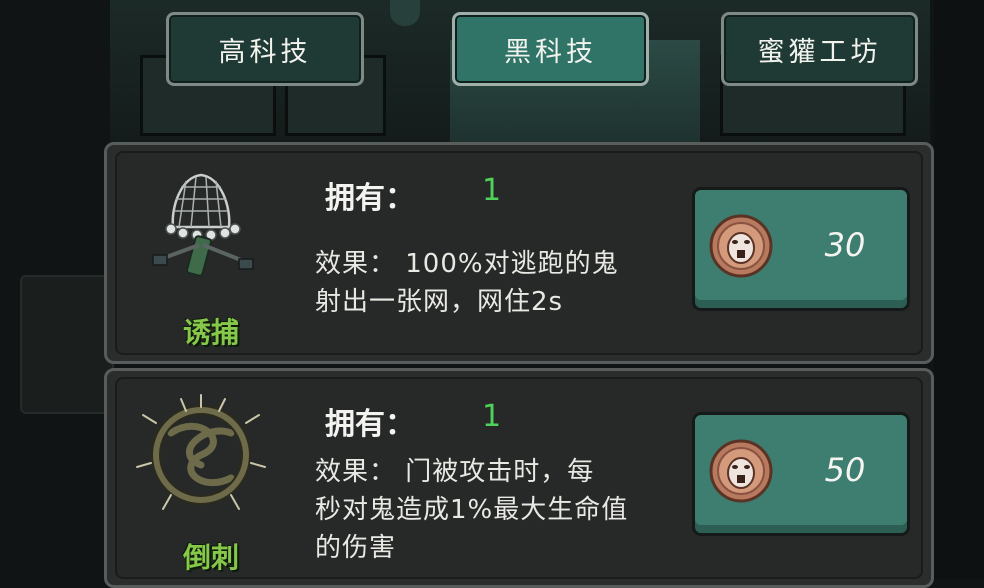  I want to click on effect-line: 的伤害, so click(356, 548).